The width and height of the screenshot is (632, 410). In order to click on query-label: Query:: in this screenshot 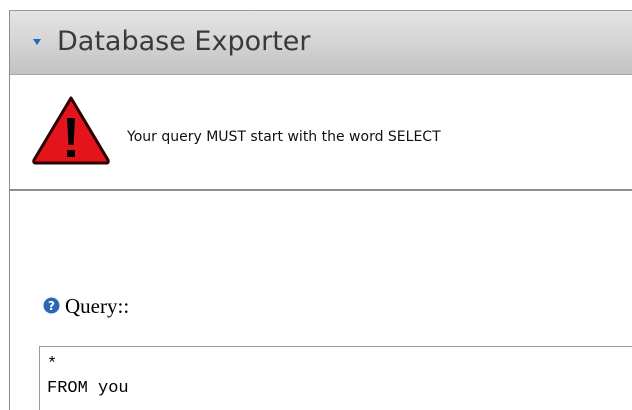, I will do `click(97, 306)`.